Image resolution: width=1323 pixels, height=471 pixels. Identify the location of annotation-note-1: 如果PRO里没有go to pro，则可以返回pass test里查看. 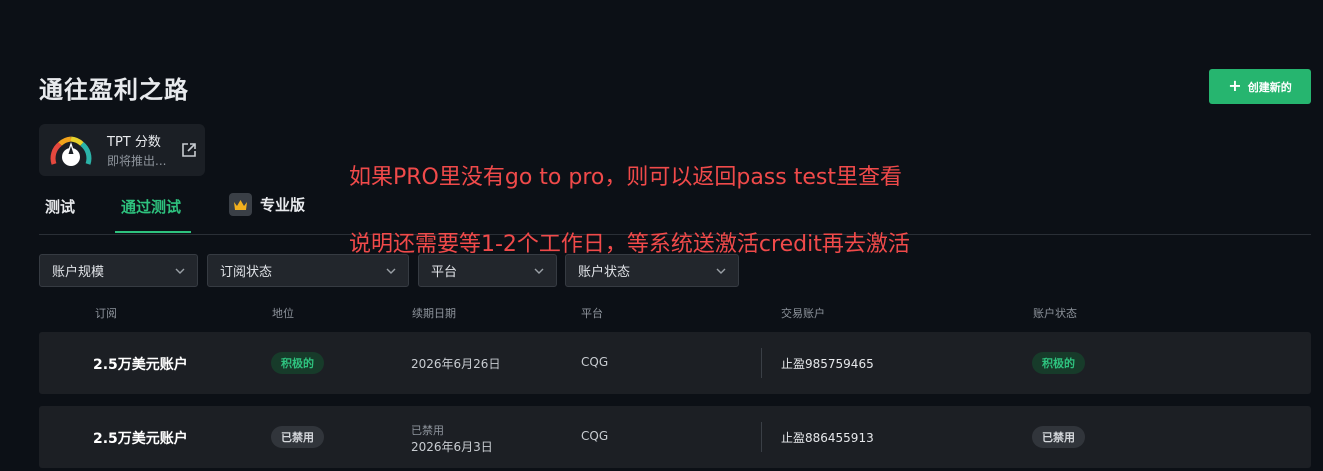
(625, 177).